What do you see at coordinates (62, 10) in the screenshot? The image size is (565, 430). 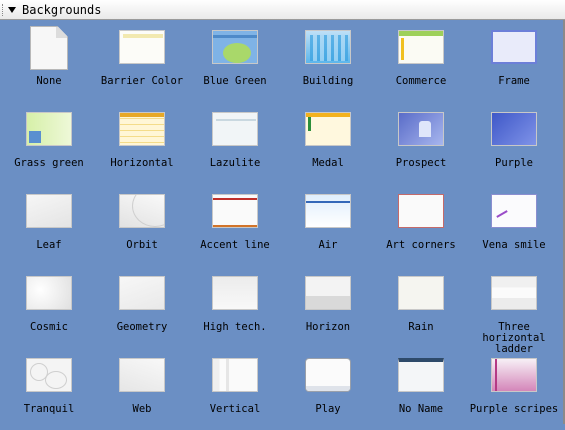 I see `panel-title: Backgrounds` at bounding box center [62, 10].